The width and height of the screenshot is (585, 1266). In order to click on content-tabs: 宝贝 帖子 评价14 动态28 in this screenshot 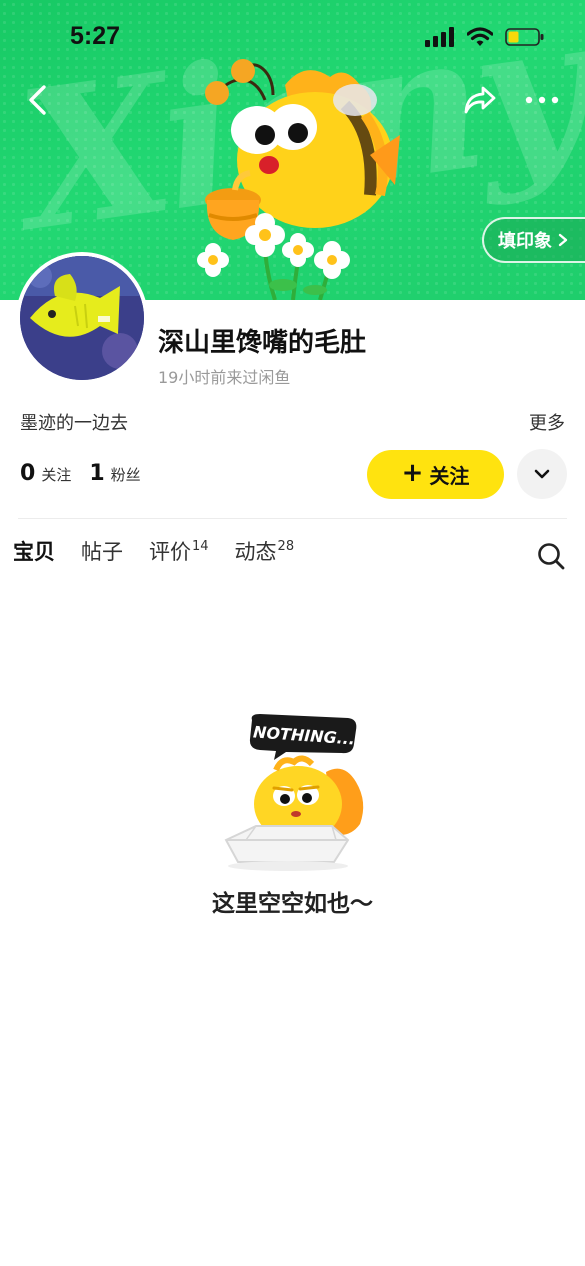, I will do `click(165, 554)`.